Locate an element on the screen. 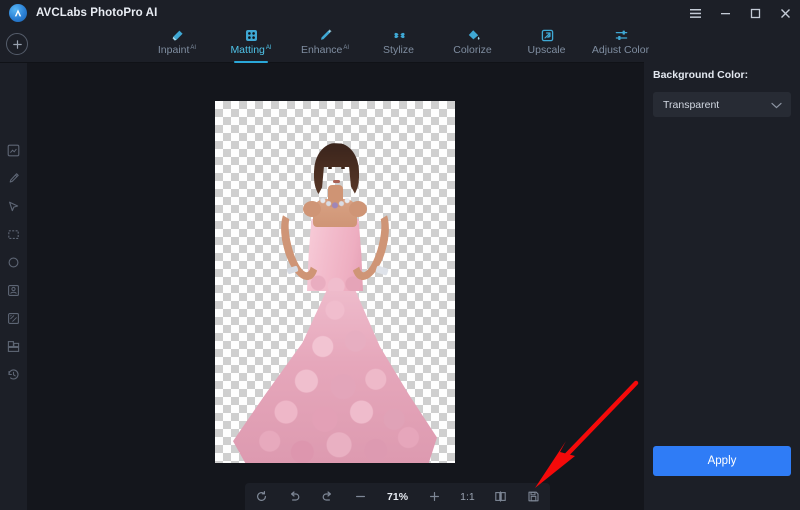 This screenshot has width=800, height=510. tab-label: Matting is located at coordinates (247, 50).